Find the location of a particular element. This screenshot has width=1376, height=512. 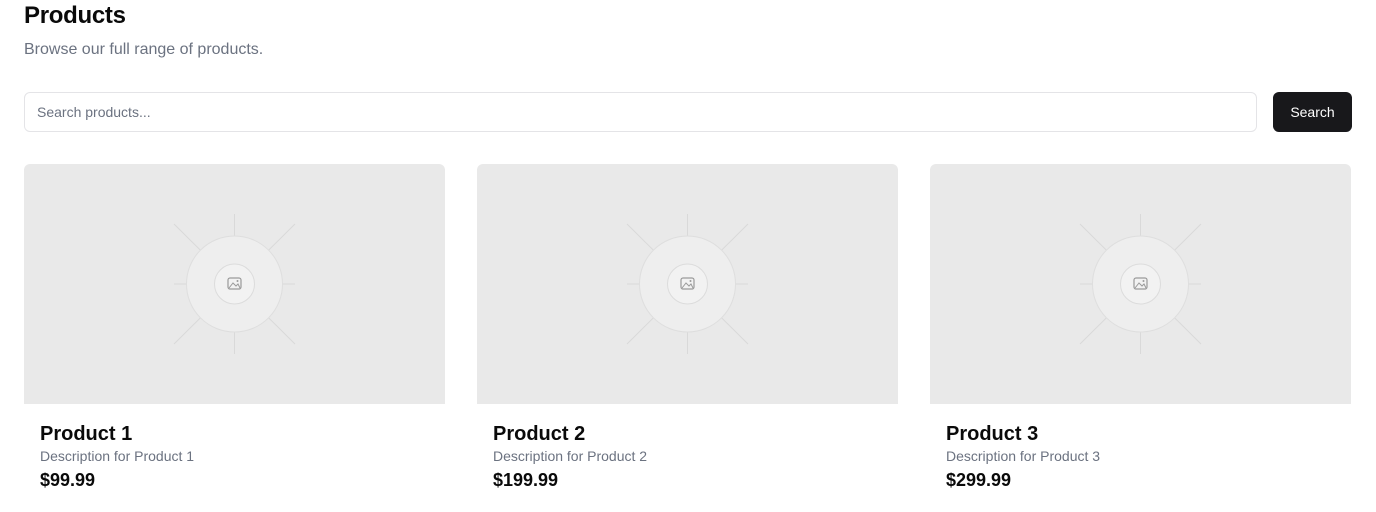

search-button: Search is located at coordinates (1312, 112).